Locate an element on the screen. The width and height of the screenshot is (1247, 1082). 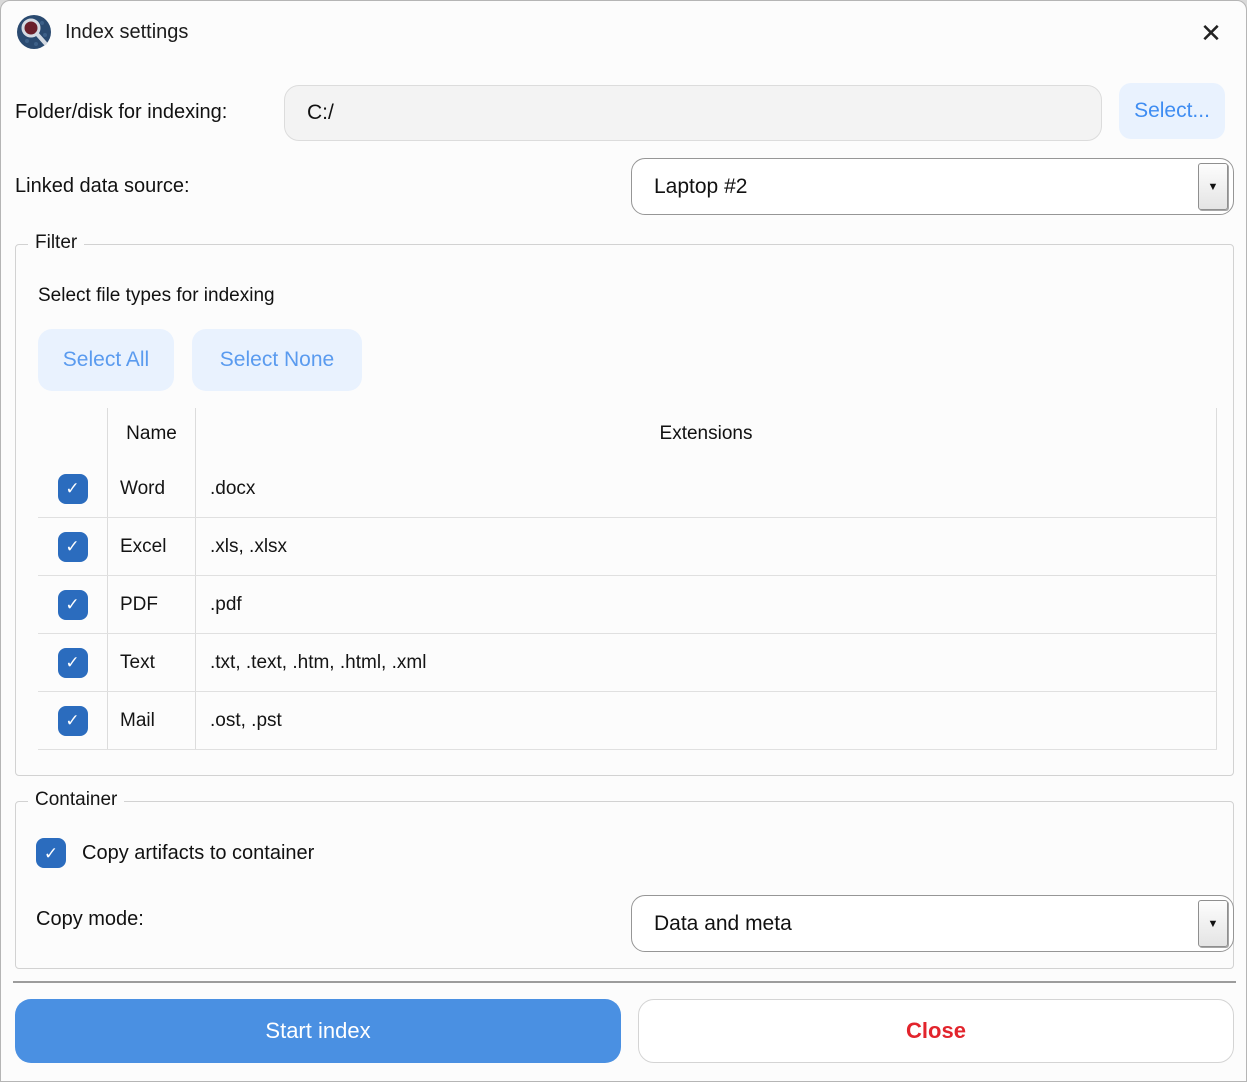
window-title: Index settings is located at coordinates (127, 31).